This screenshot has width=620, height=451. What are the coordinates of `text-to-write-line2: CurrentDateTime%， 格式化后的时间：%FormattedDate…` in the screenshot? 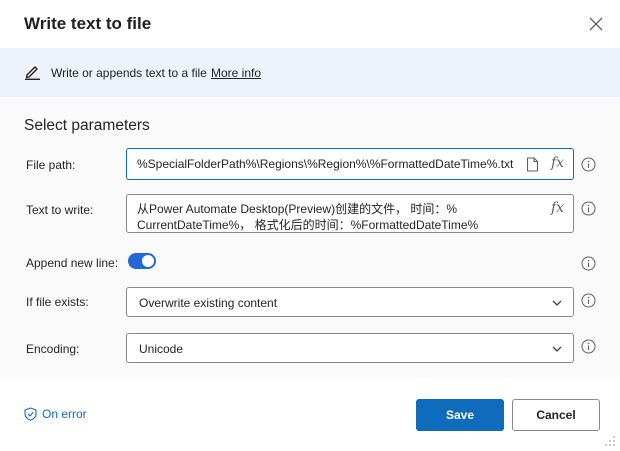 It's located at (308, 225).